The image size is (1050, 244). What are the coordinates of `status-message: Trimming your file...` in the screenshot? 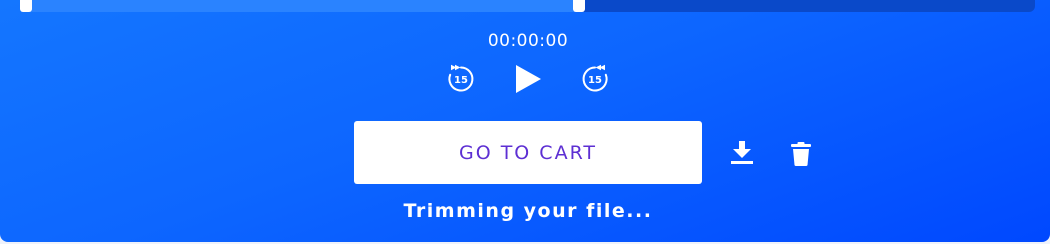 It's located at (528, 211).